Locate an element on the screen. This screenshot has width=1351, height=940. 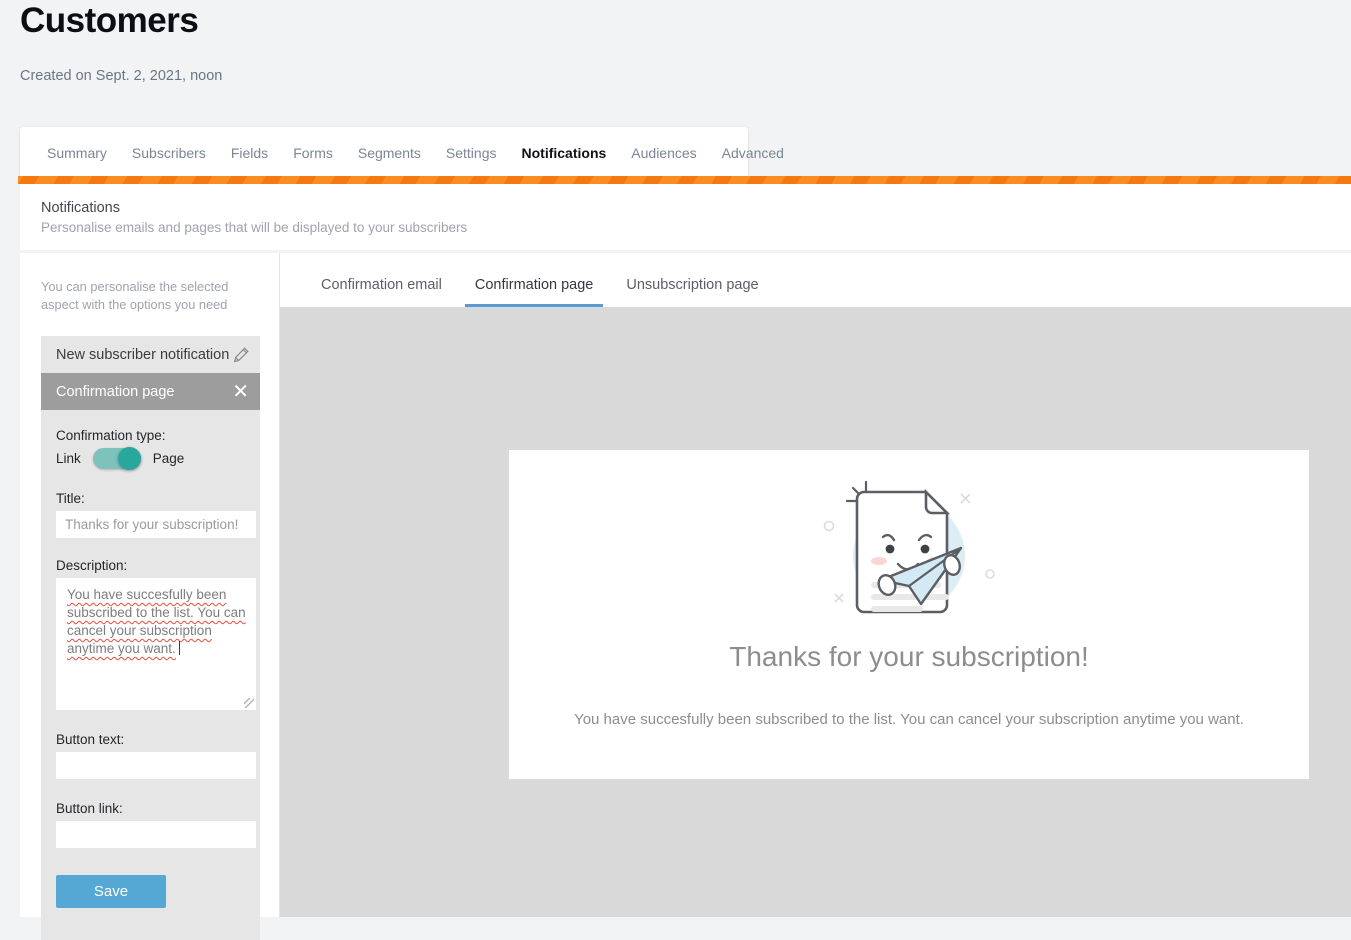
nav-tab-summary: Summary is located at coordinates (77, 153).